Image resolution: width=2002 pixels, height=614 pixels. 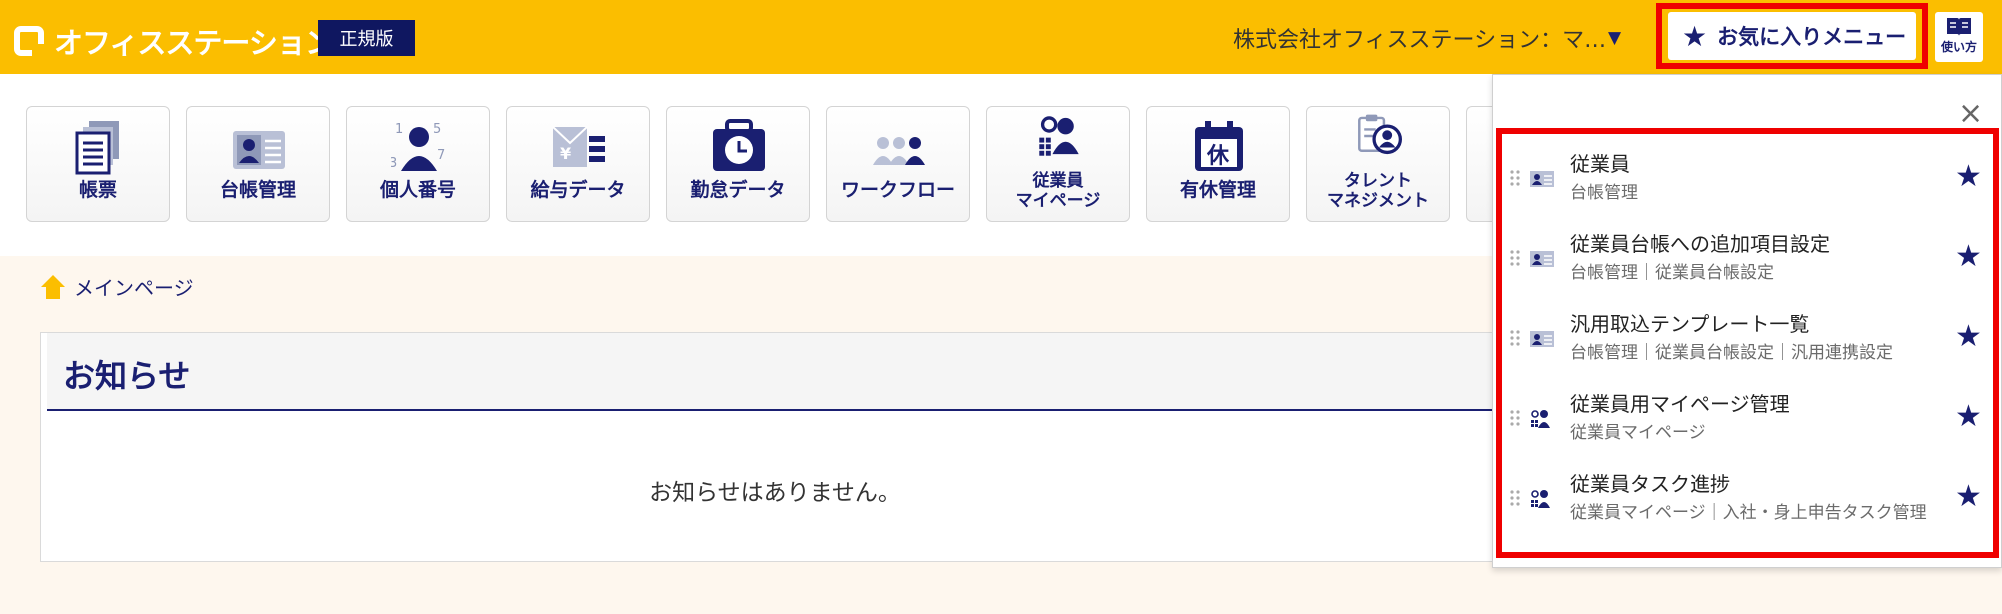 What do you see at coordinates (1650, 484) in the screenshot?
I see `favorite-name: 従業員タスク進捗` at bounding box center [1650, 484].